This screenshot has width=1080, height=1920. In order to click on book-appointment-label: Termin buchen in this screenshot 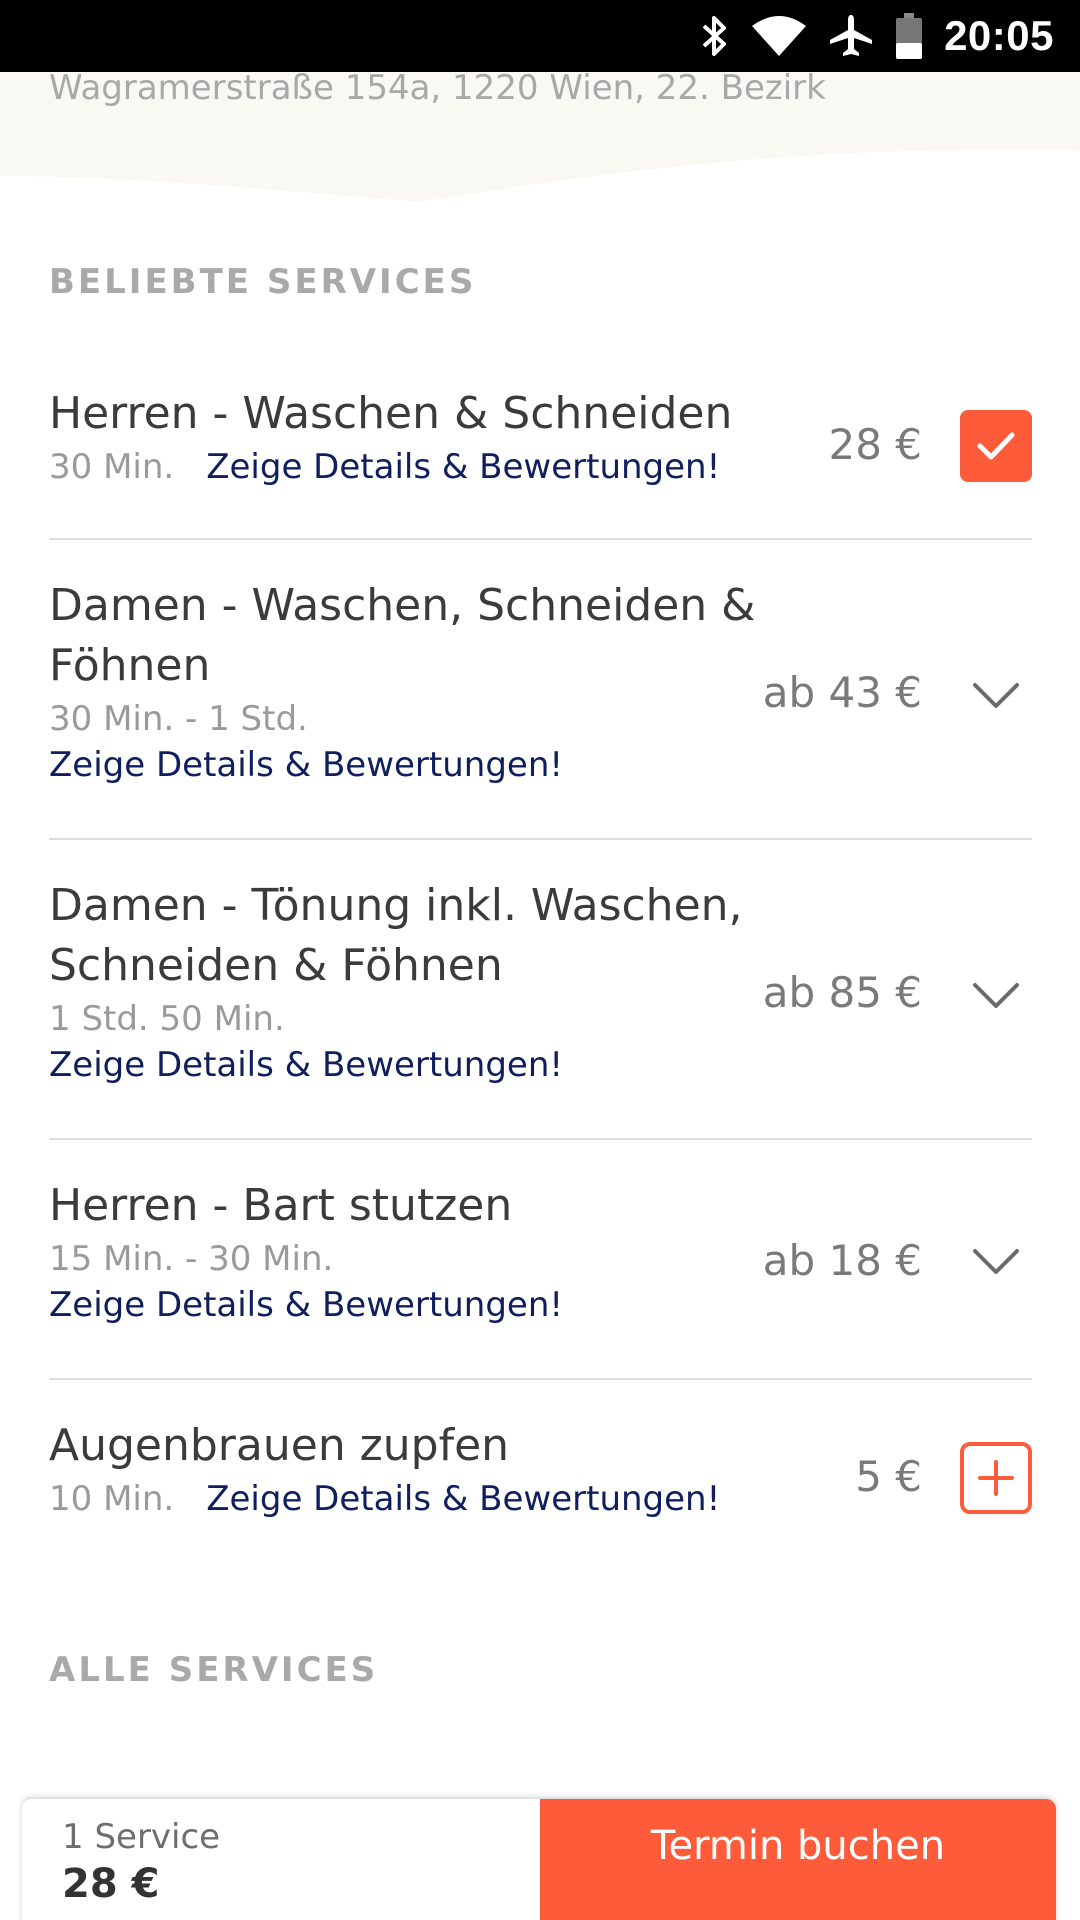, I will do `click(798, 1846)`.